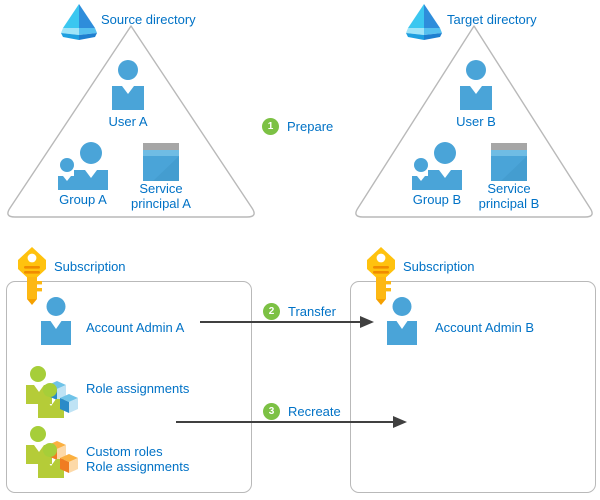  Describe the element at coordinates (271, 311) in the screenshot. I see `step-2-badge: 2` at that location.